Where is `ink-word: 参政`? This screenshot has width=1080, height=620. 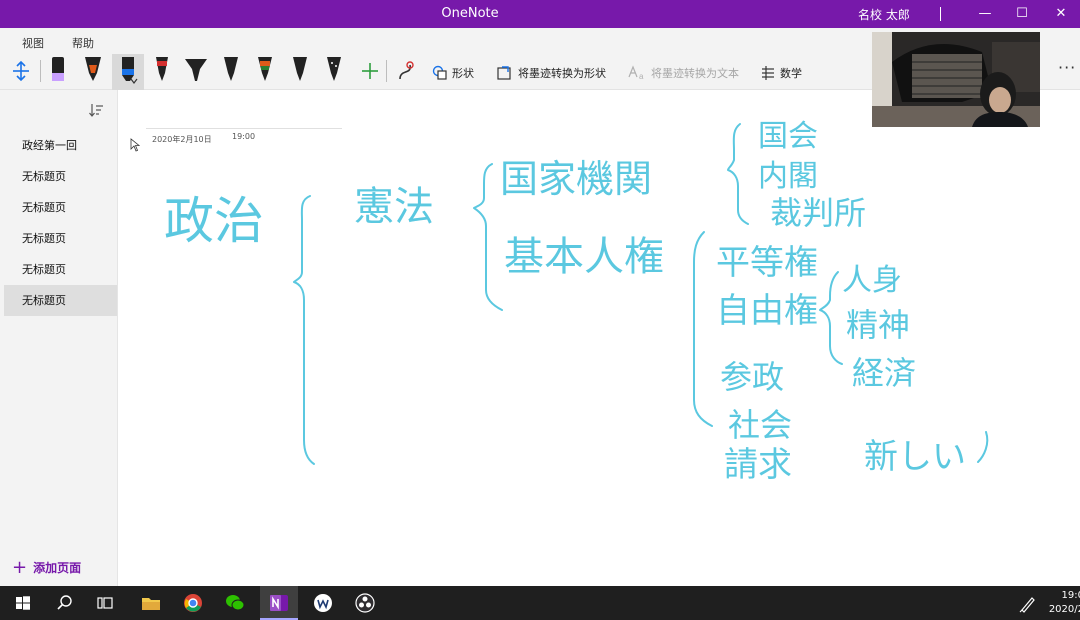 ink-word: 参政 is located at coordinates (752, 377).